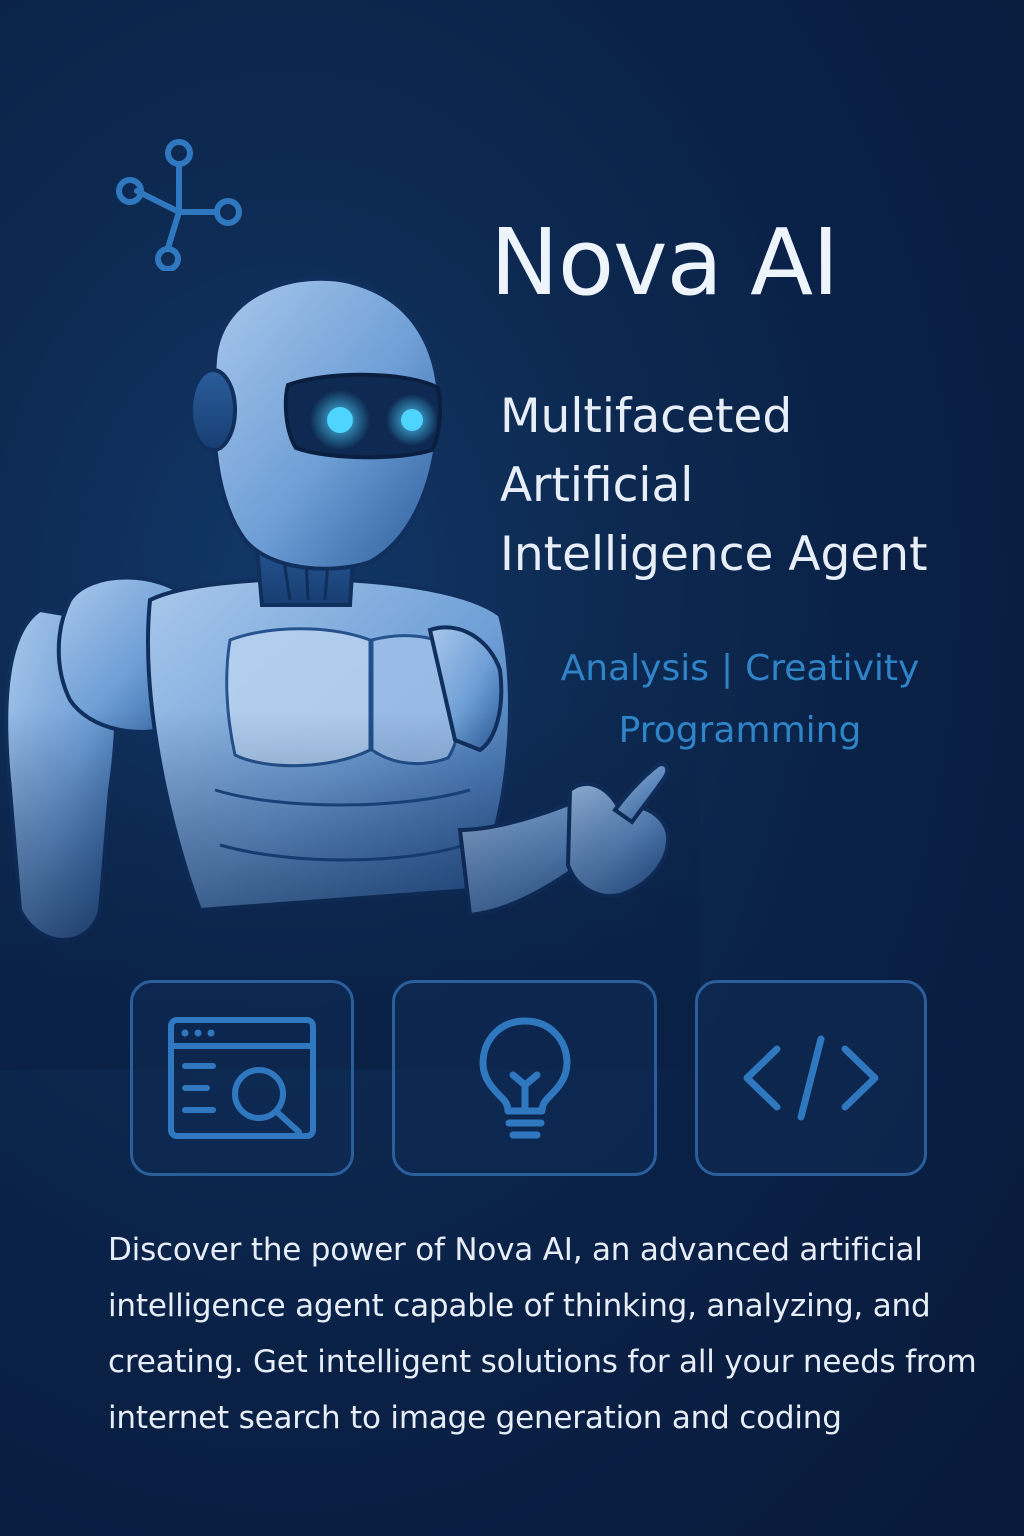  I want to click on programming-card, so click(811, 1078).